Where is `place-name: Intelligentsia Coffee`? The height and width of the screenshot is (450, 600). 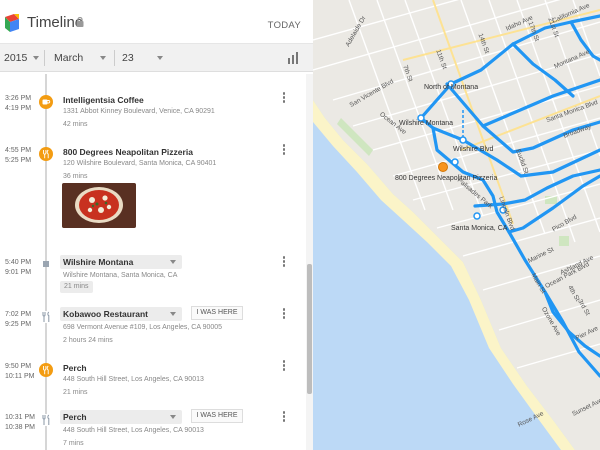
place-name: Intelligentsia Coffee is located at coordinates (103, 100).